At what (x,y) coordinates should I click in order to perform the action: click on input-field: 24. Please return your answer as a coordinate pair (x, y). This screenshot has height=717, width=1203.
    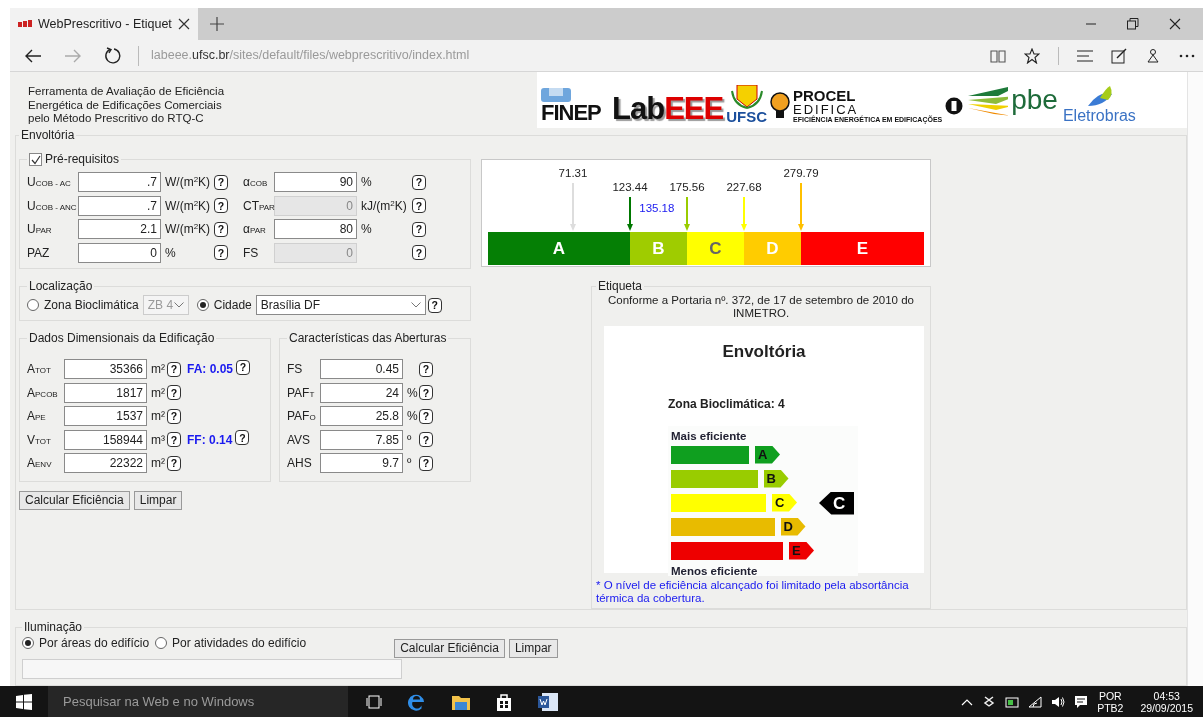
    Looking at the image, I should click on (361, 392).